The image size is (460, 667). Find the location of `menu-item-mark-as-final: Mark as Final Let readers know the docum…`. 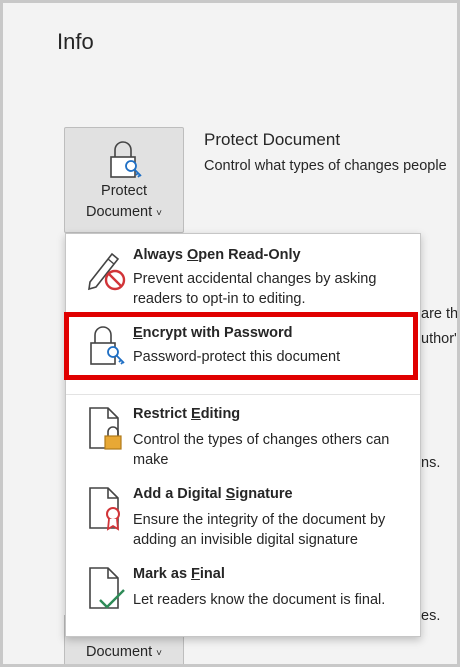

menu-item-mark-as-final: Mark as Final Let readers know the docum… is located at coordinates (243, 596).